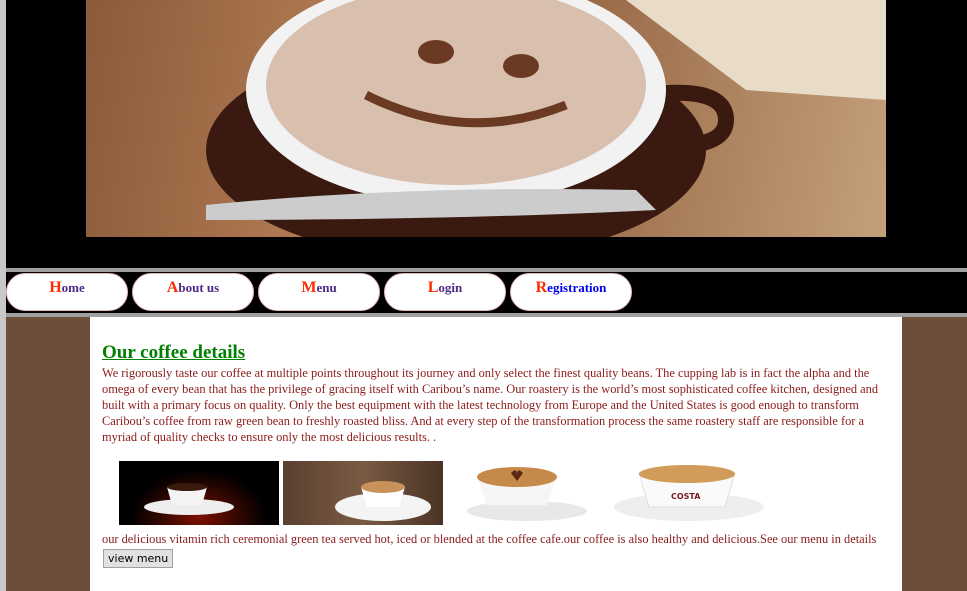 This screenshot has height=591, width=967. I want to click on nav-registration: Registration, so click(571, 292).